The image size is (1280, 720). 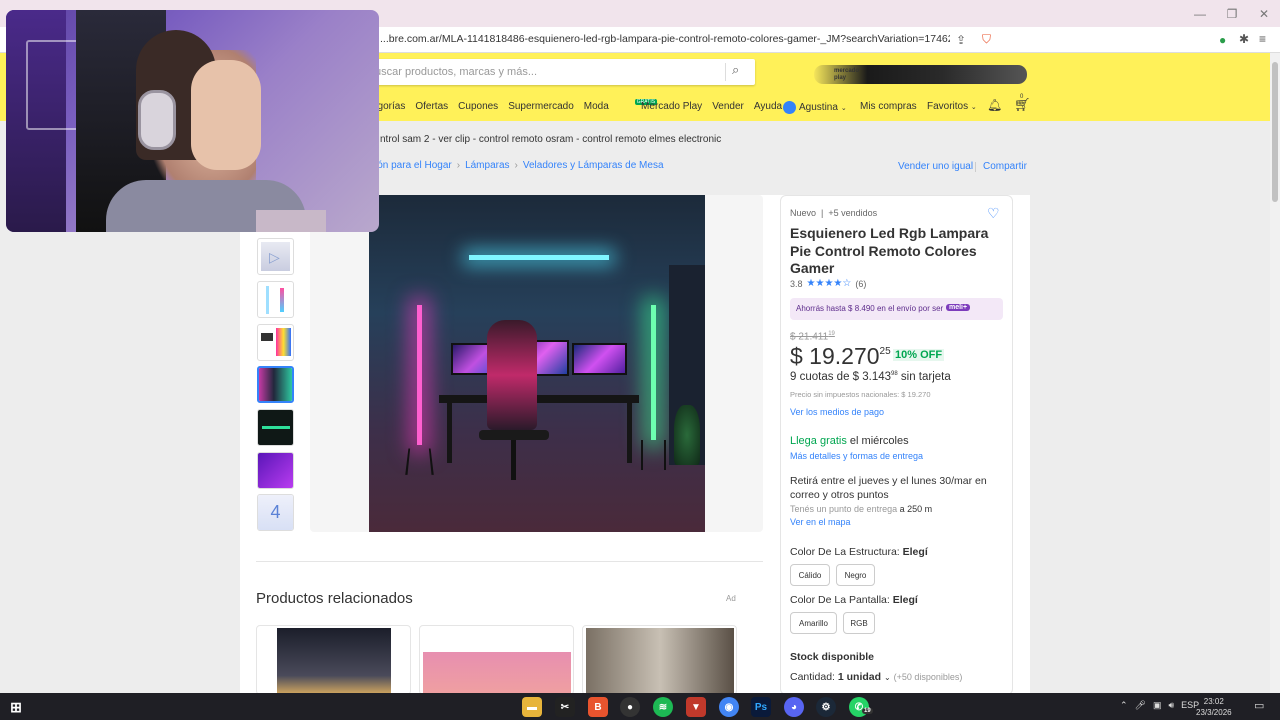 I want to click on cart-icon: 🛒︎ 0, so click(x=1022, y=103).